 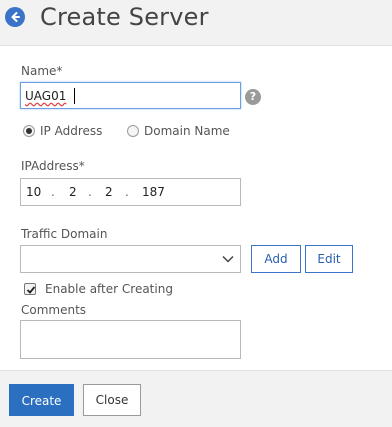 I want to click on close-button: Close, so click(x=112, y=400).